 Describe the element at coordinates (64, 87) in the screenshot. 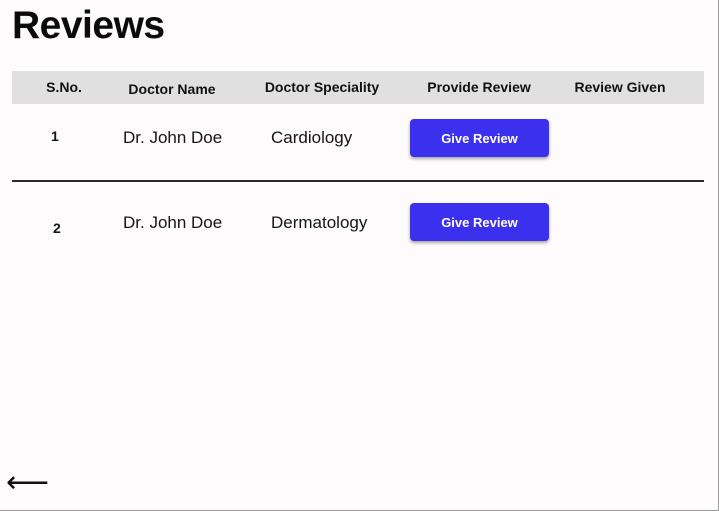

I see `header-sno: S.No.` at that location.